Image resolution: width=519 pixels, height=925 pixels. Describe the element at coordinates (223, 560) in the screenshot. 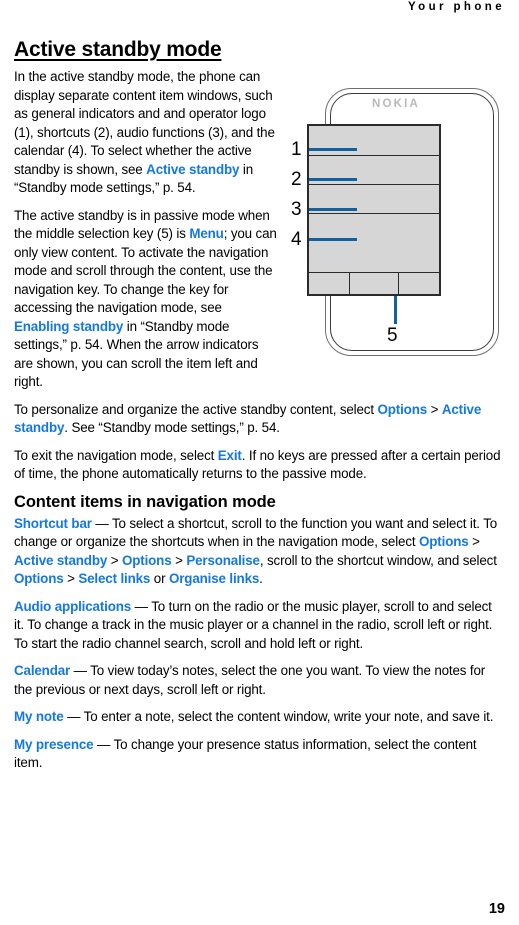

I see `link-personalise: Personalise` at that location.